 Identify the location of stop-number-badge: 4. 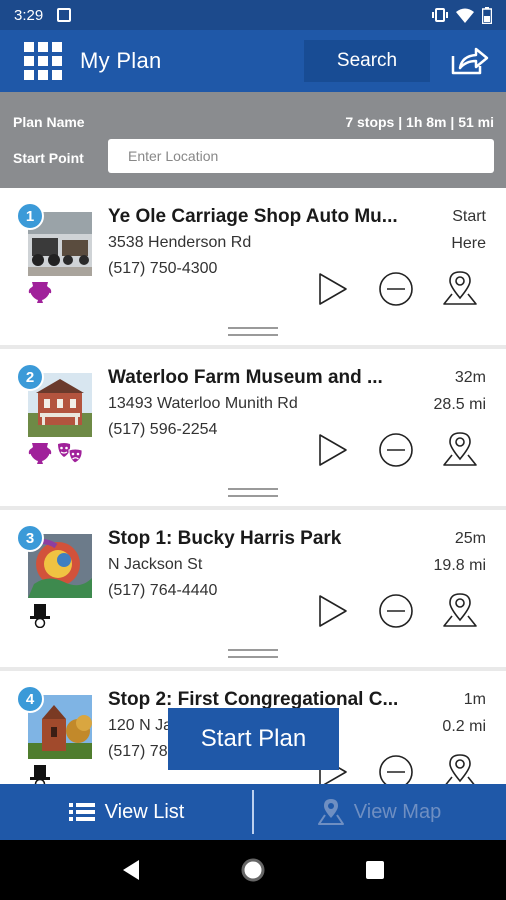
(30, 699).